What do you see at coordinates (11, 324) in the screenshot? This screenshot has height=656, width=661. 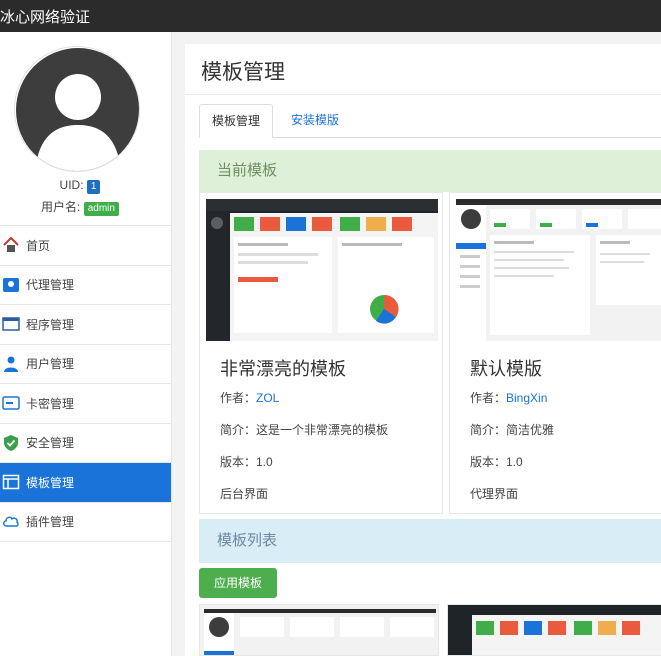 I see `program-icon` at bounding box center [11, 324].